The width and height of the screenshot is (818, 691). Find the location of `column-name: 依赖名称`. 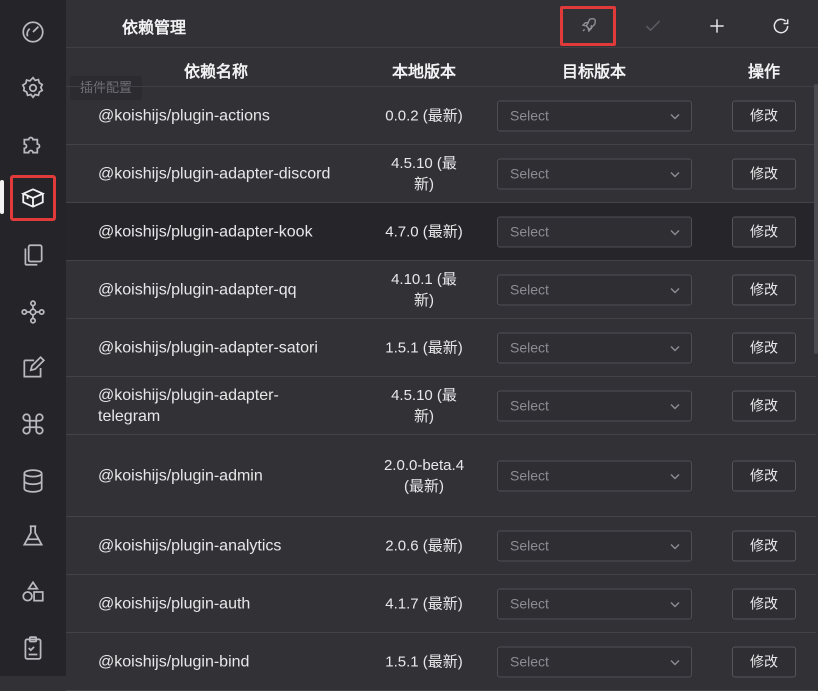

column-name: 依赖名称 is located at coordinates (216, 72).